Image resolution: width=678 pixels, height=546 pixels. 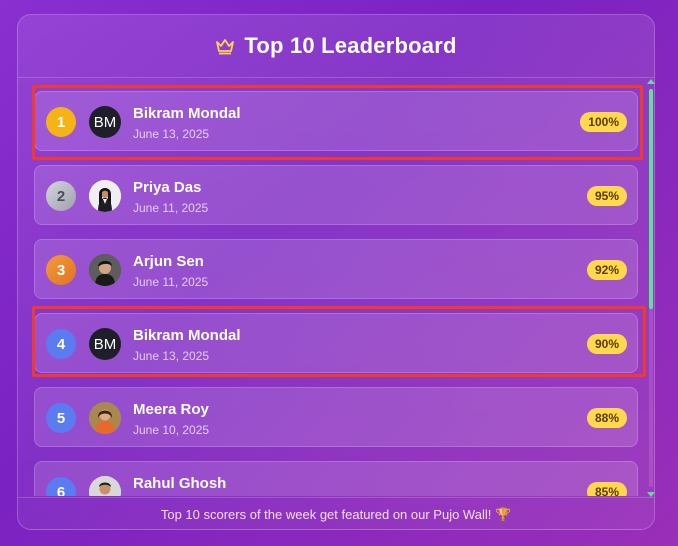 I want to click on score-badge: 95%, so click(x=606, y=196).